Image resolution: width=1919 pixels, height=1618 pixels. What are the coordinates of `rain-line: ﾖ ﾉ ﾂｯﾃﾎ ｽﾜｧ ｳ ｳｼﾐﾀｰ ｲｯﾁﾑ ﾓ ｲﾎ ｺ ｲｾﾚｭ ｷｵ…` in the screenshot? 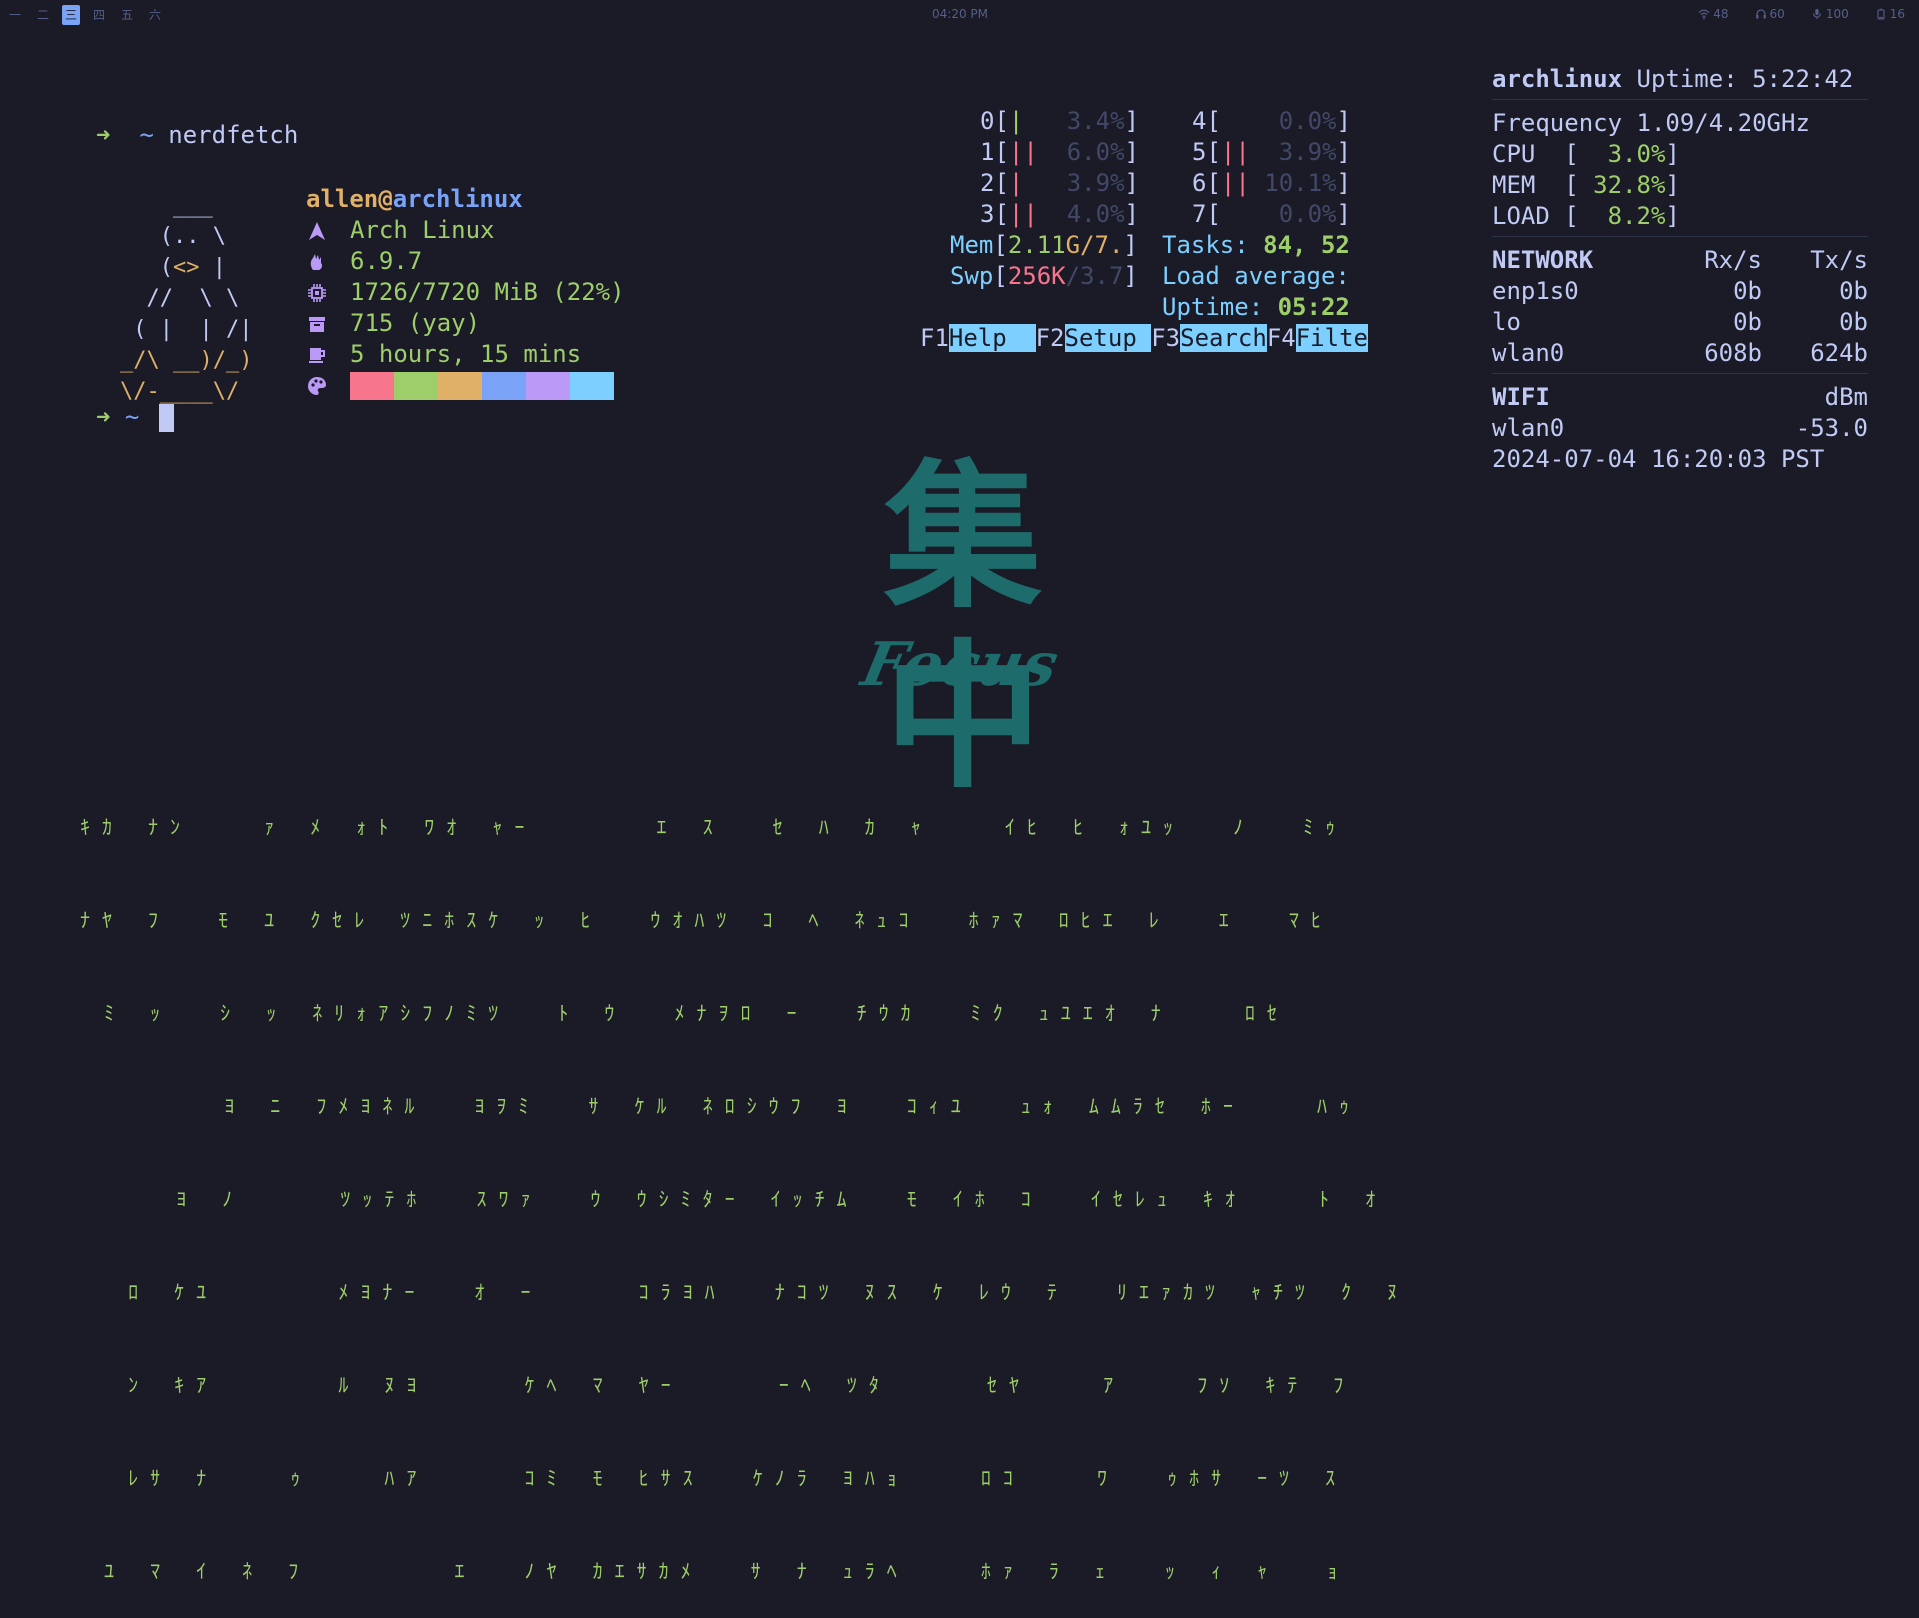 It's located at (734, 1199).